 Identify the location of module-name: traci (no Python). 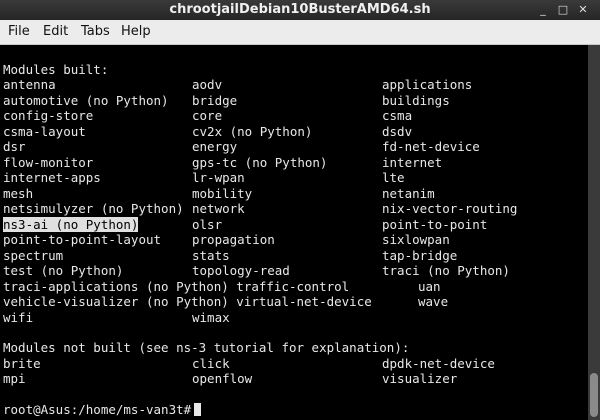
(446, 270).